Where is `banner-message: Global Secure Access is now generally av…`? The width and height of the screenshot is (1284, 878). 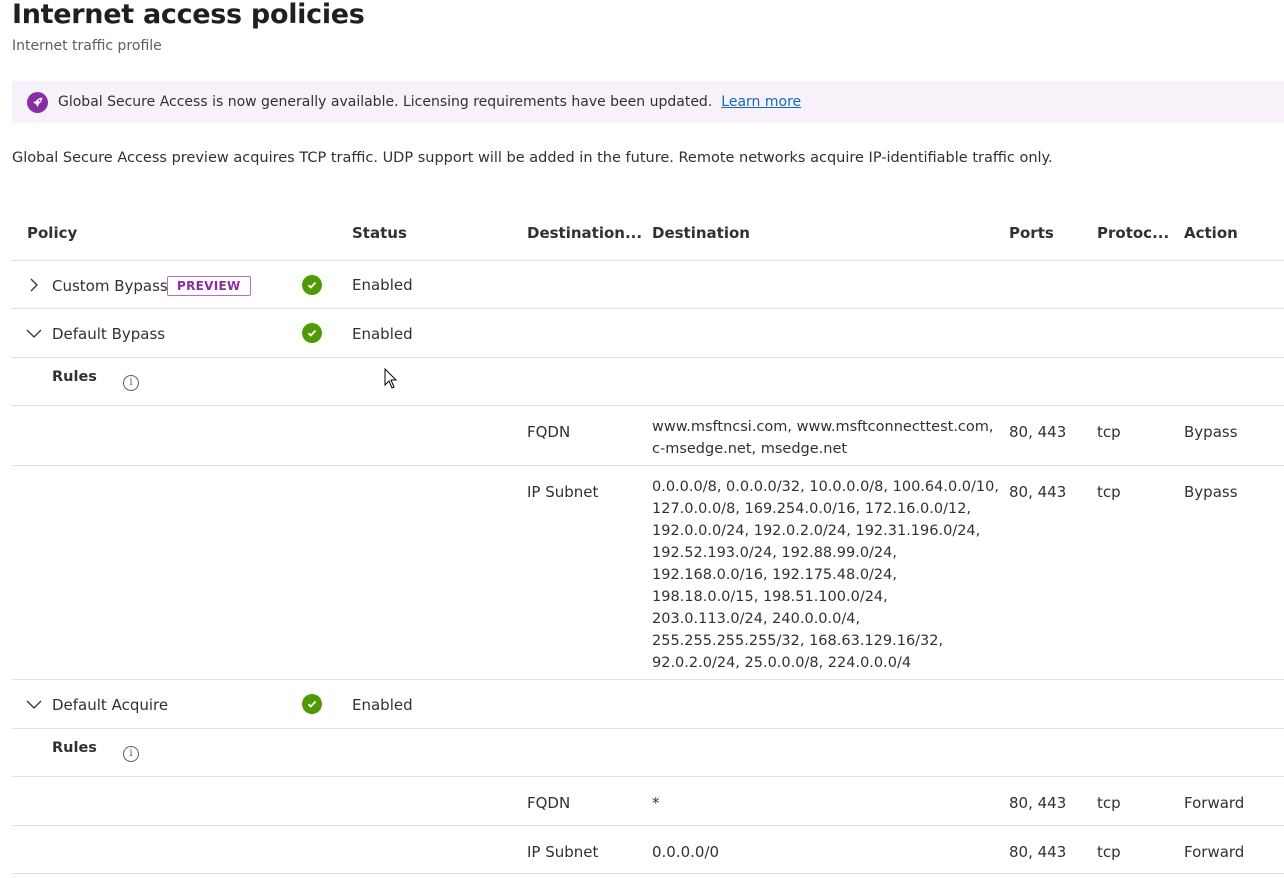 banner-message: Global Secure Access is now generally av… is located at coordinates (385, 102).